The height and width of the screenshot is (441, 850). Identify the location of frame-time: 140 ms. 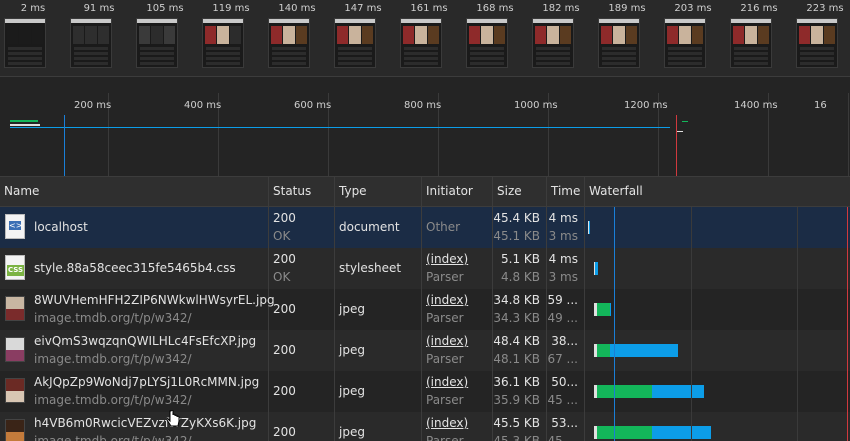
(297, 8).